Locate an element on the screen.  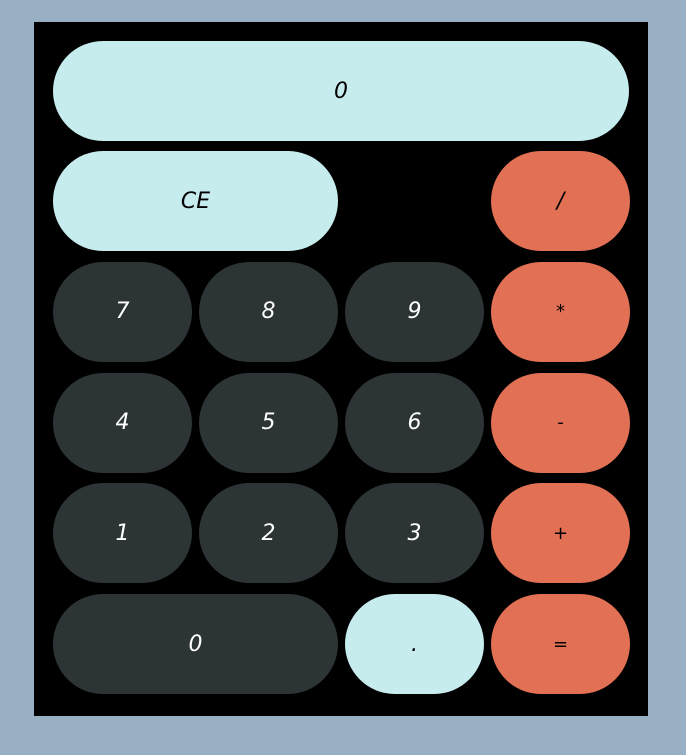
multiply-label: * is located at coordinates (560, 312).